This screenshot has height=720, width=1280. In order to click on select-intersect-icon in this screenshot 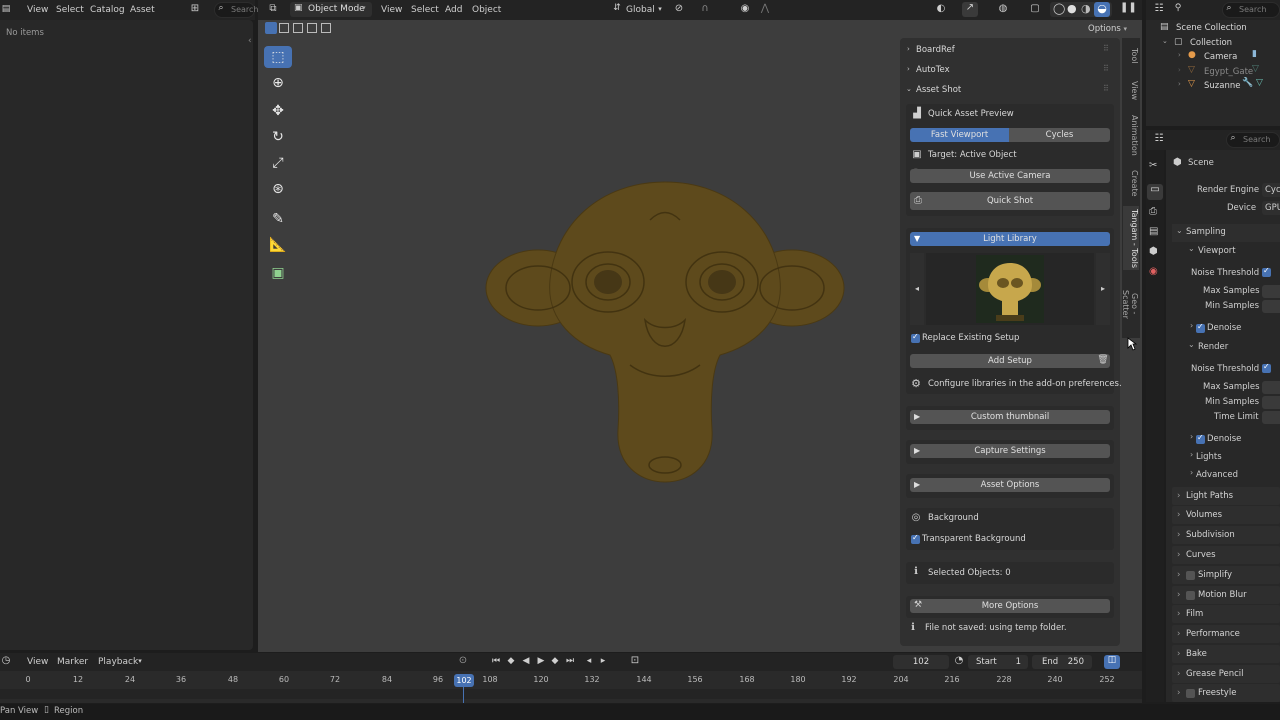, I will do `click(326, 28)`.